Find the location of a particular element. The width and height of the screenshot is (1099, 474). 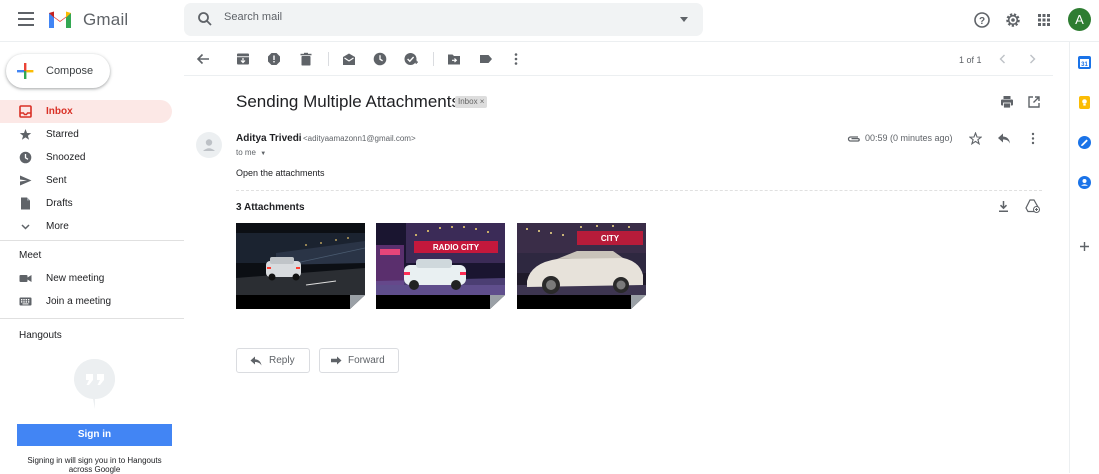

send-icon is located at coordinates (26, 180).